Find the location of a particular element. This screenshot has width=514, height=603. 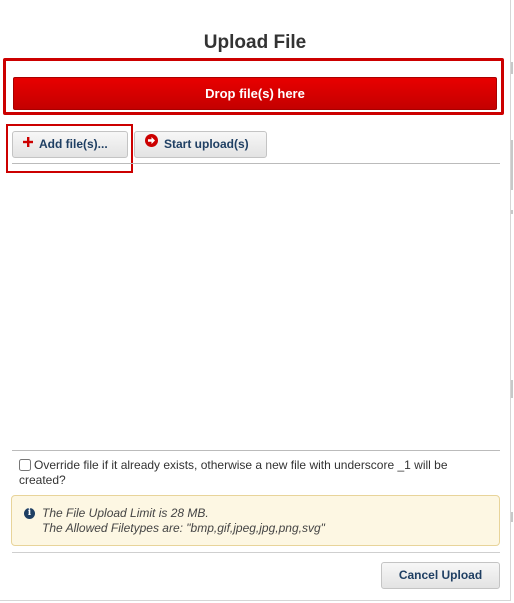

start-upload-button: Start upload(s) is located at coordinates (200, 144).